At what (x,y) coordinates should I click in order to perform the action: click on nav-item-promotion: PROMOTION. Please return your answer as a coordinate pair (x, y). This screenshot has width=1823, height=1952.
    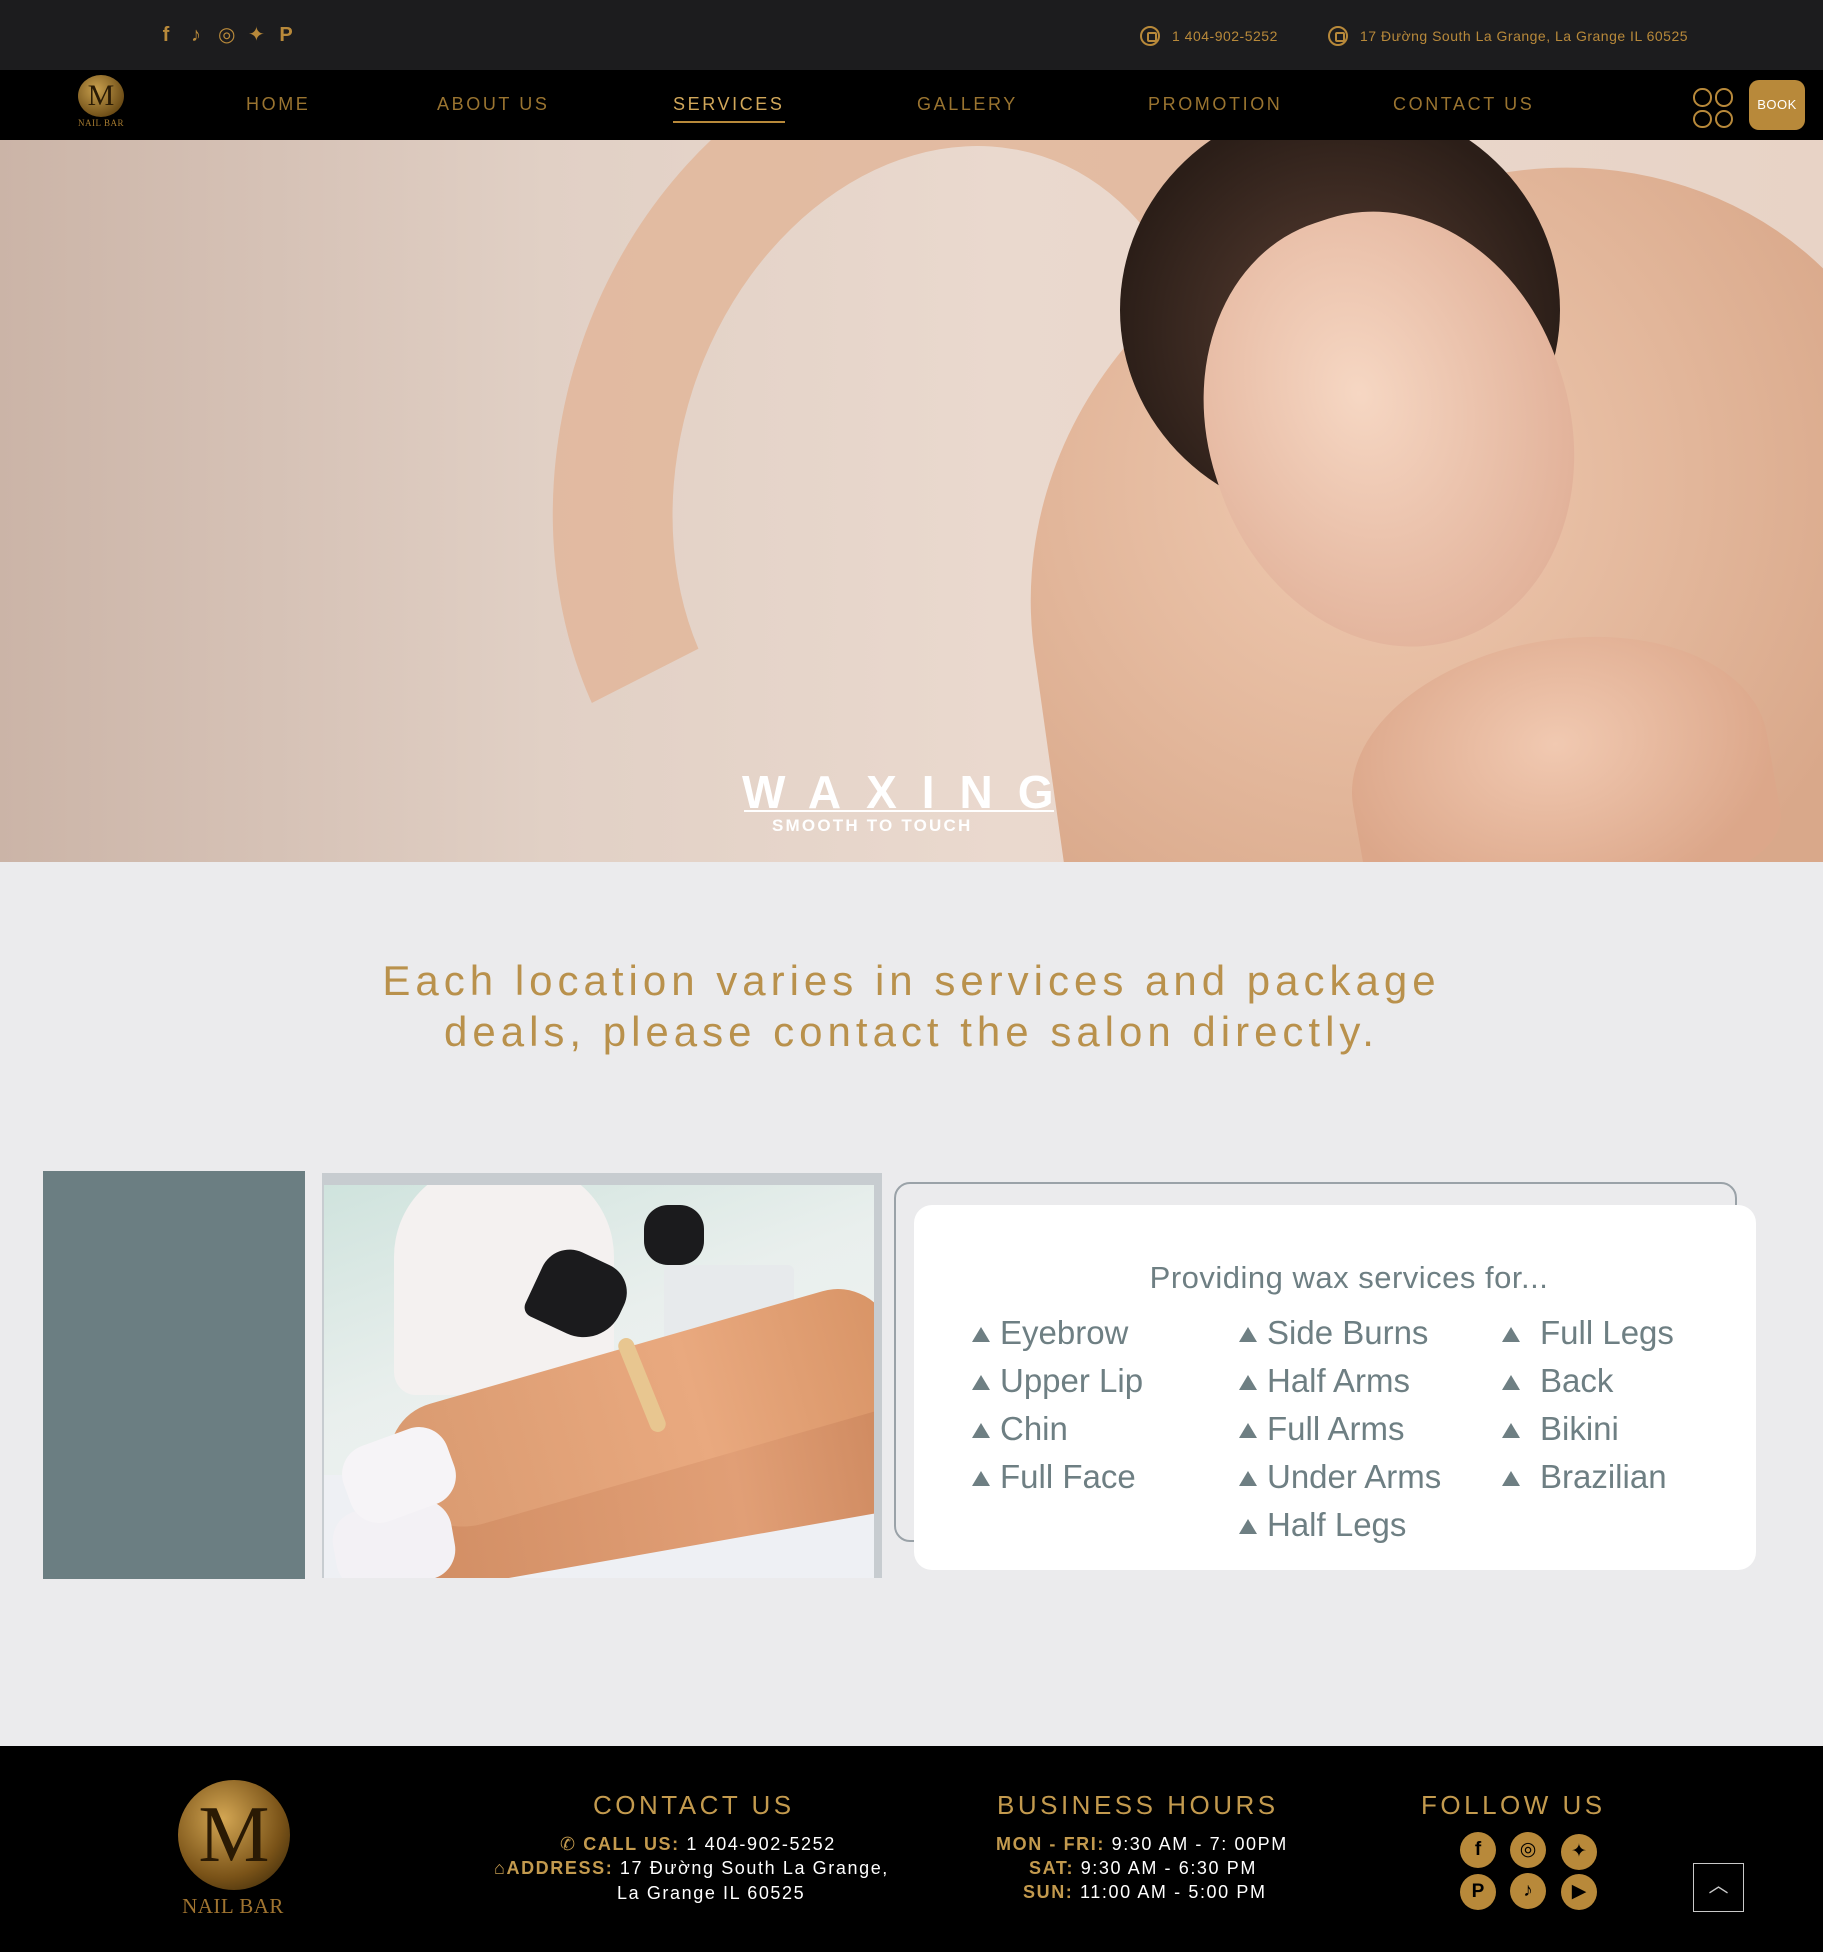
    Looking at the image, I should click on (1215, 104).